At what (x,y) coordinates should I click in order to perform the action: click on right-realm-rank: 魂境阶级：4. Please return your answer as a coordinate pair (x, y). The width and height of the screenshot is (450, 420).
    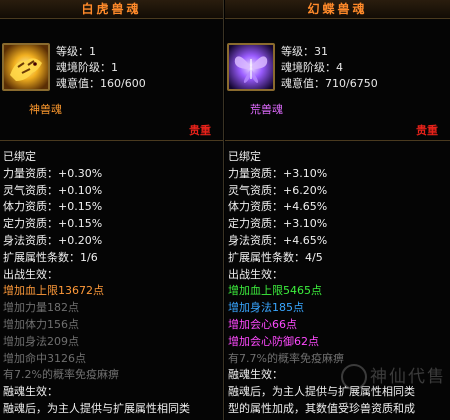
    Looking at the image, I should click on (312, 67).